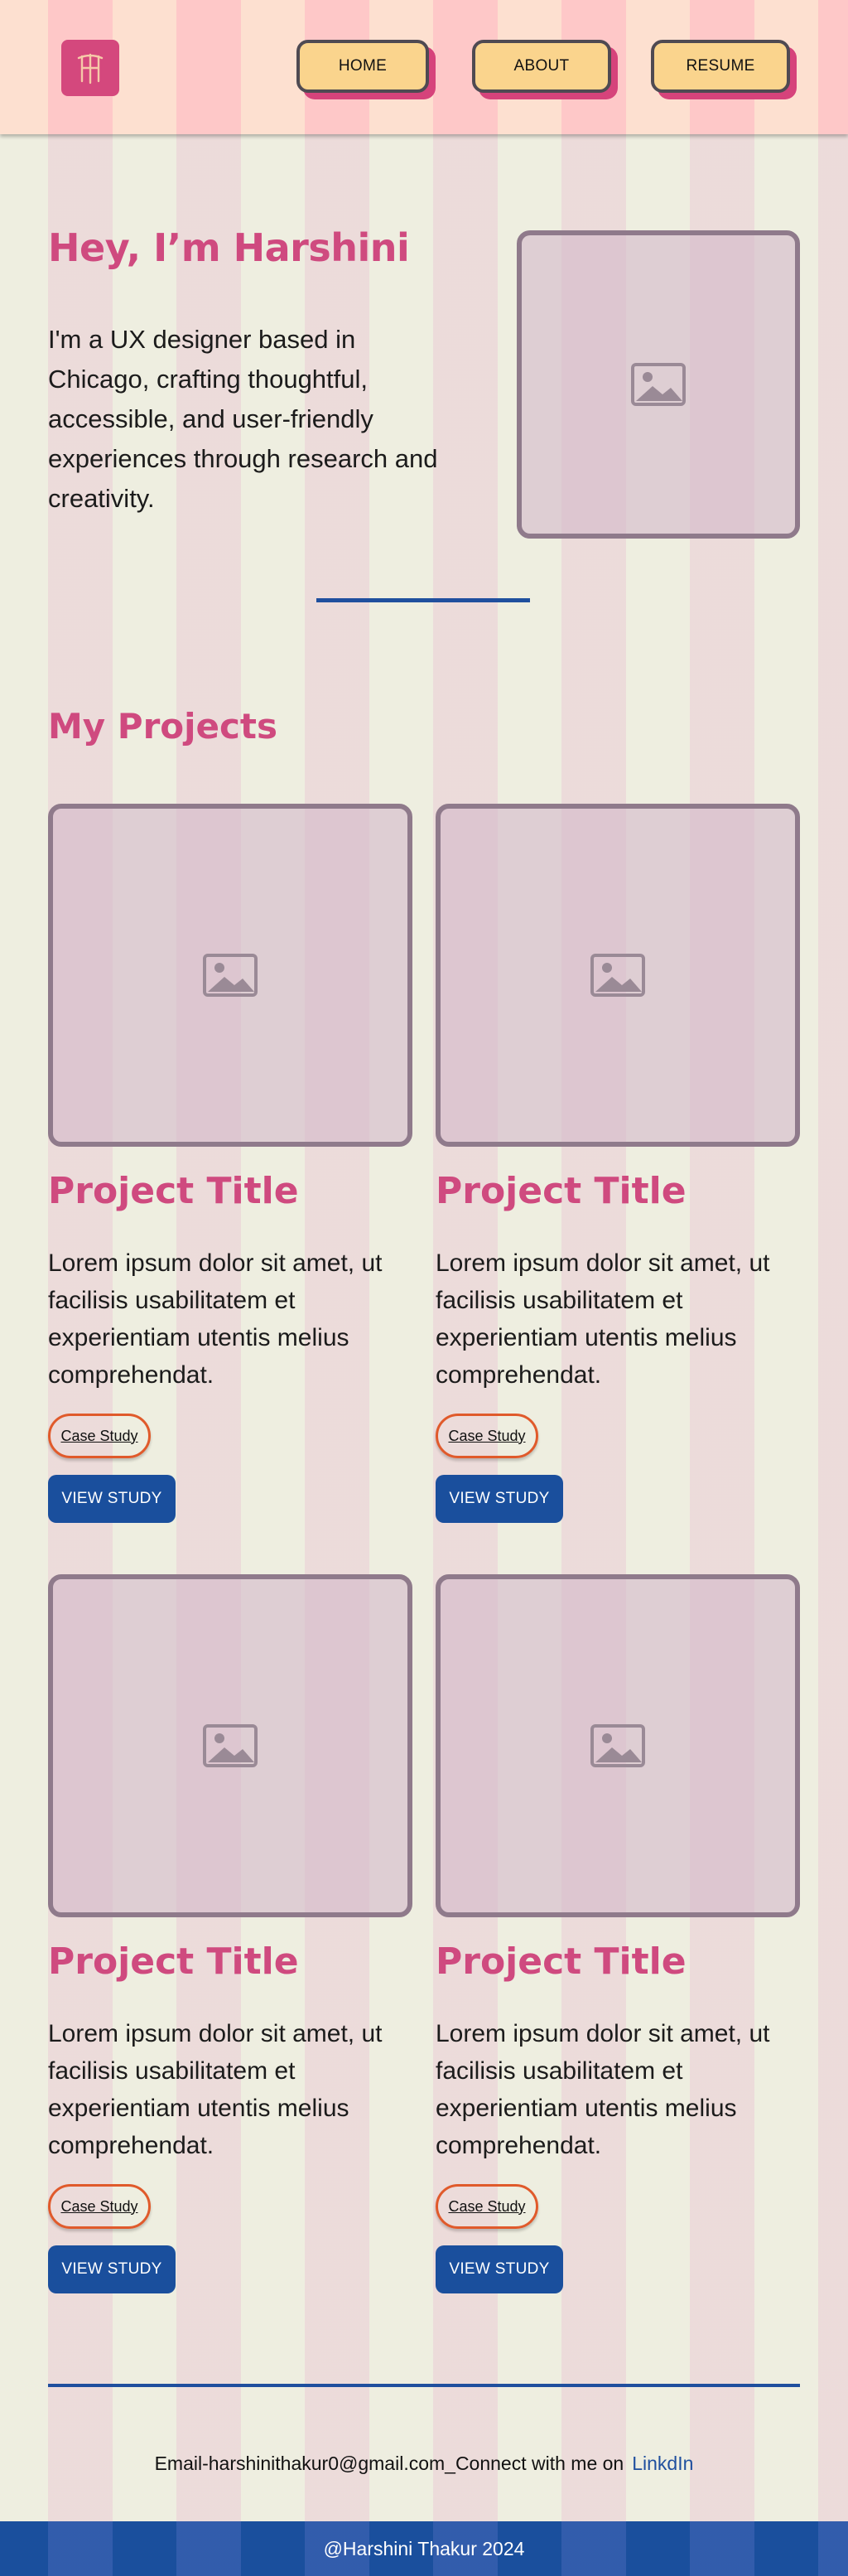 This screenshot has height=2576, width=848. Describe the element at coordinates (662, 2463) in the screenshot. I see `linkedin-link: LinkdIn` at that location.